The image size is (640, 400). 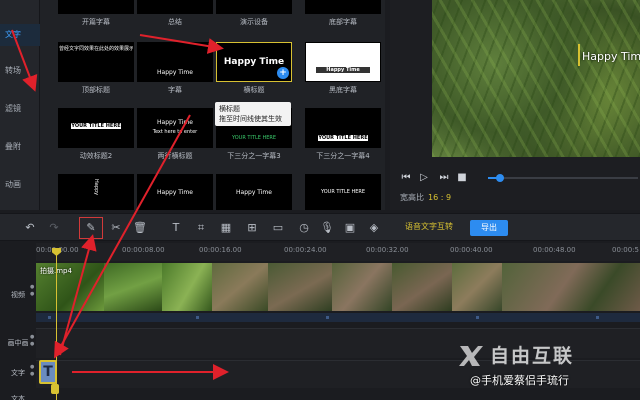 I want to click on play-icon: ▷, so click(x=424, y=178).